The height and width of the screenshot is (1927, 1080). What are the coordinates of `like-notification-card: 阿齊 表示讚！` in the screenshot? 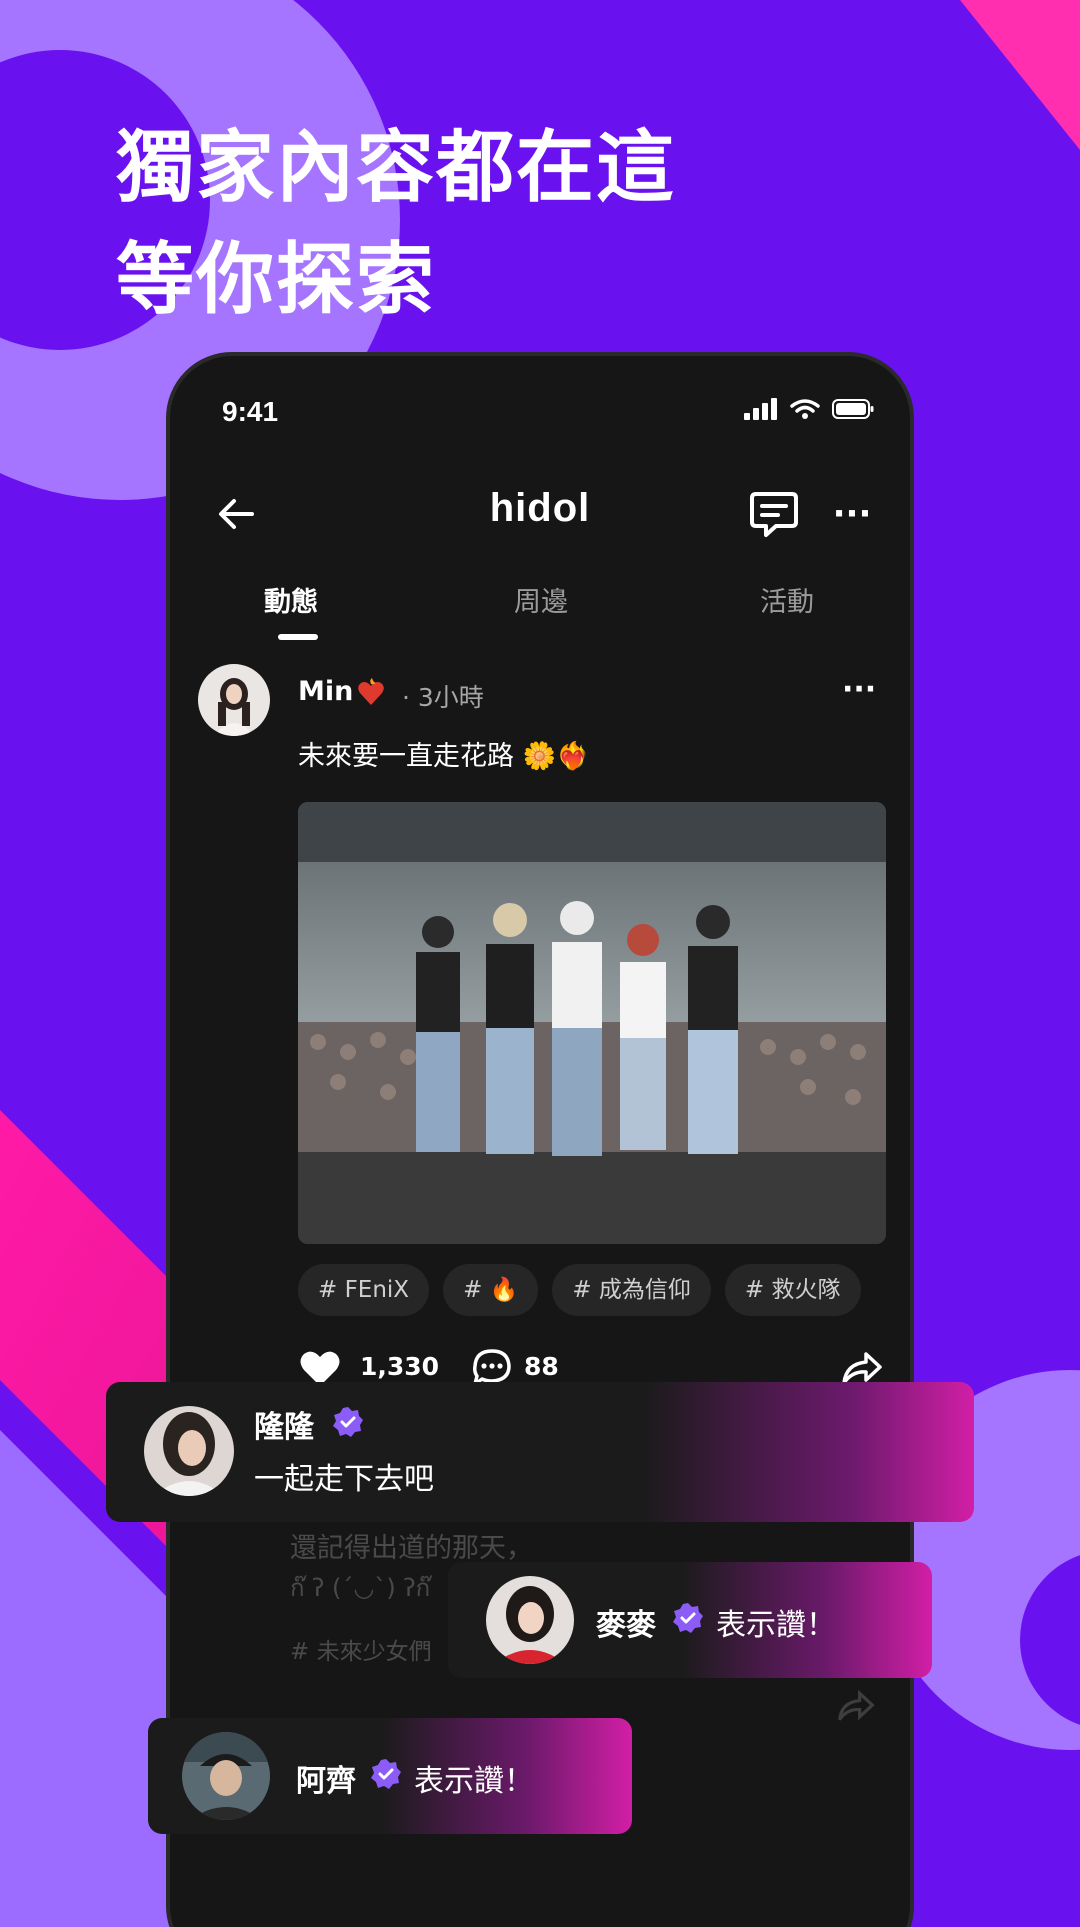 It's located at (390, 1776).